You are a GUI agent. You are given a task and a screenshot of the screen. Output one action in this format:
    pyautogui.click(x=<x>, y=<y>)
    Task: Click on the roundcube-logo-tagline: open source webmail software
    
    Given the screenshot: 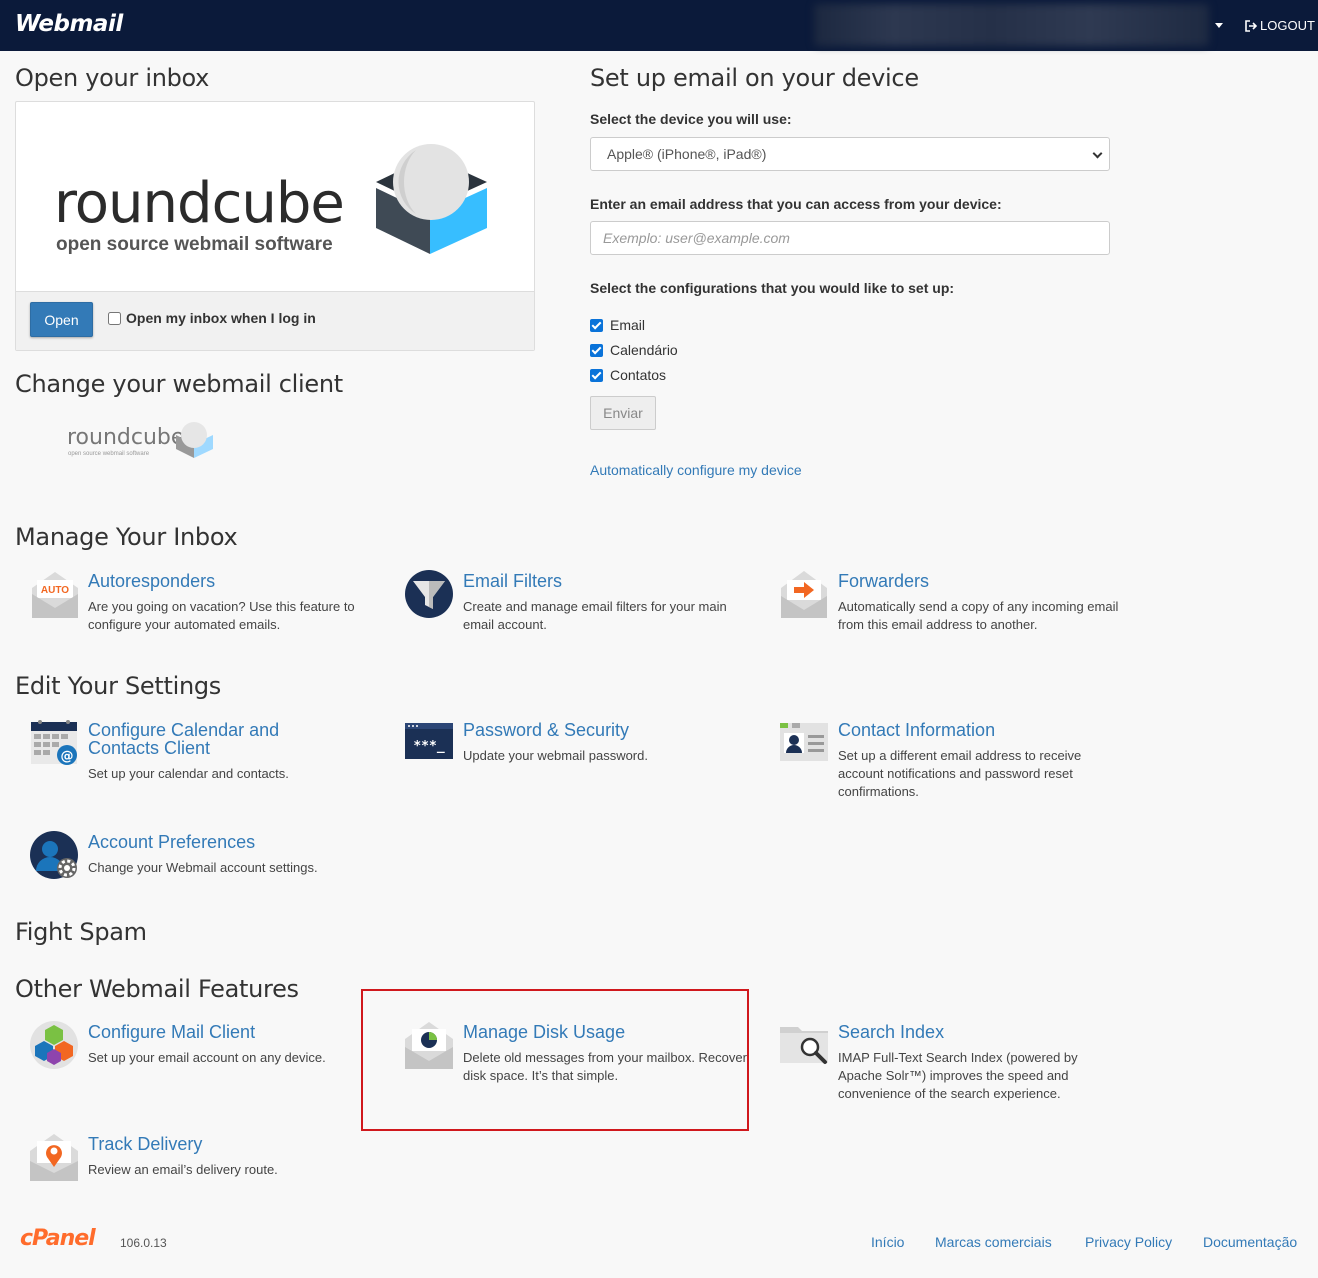 What is the action you would take?
    pyautogui.click(x=194, y=244)
    